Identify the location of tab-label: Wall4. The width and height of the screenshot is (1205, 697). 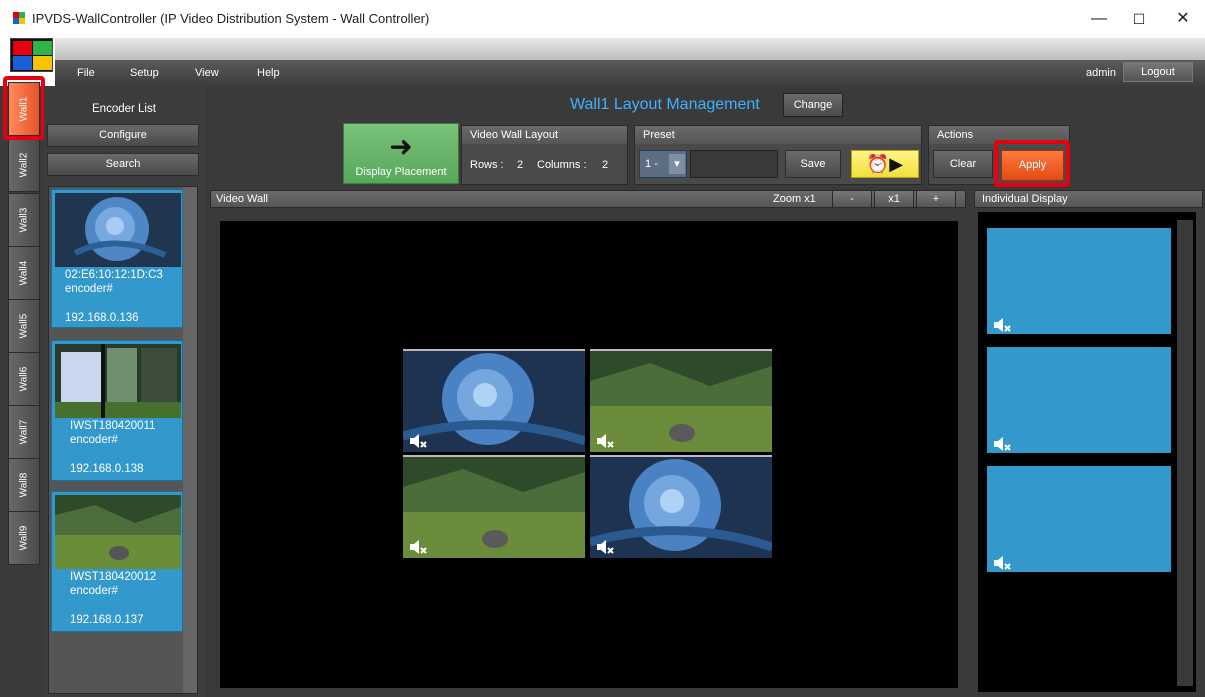
(24, 273).